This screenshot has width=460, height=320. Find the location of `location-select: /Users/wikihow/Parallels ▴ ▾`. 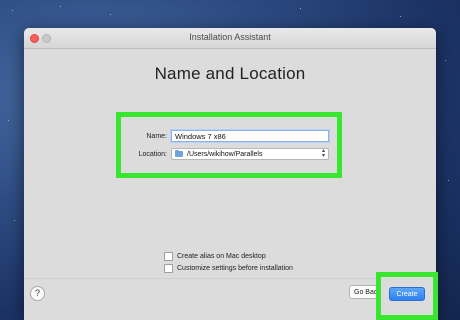

location-select: /Users/wikihow/Parallels ▴ ▾ is located at coordinates (250, 154).